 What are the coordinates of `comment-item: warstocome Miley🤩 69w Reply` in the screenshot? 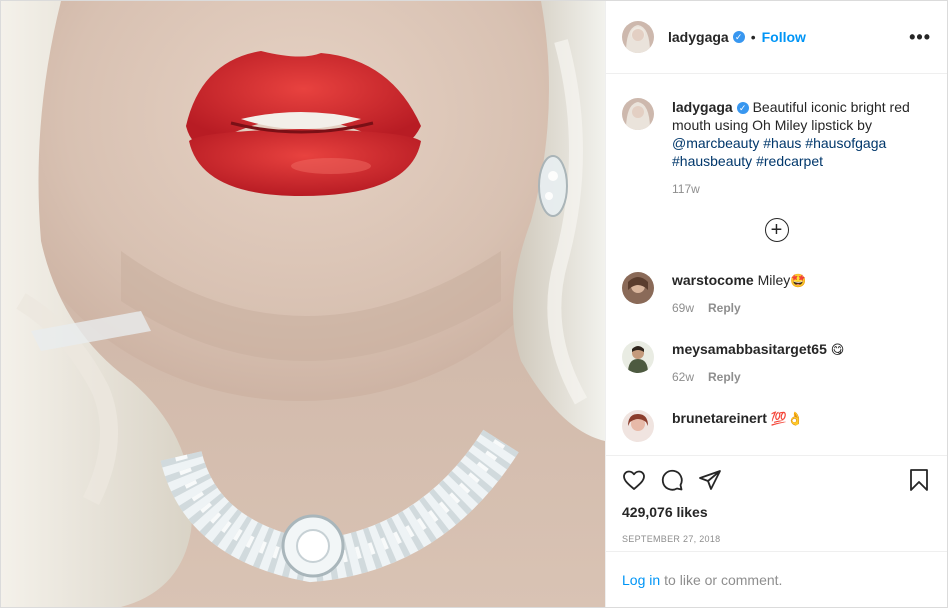 It's located at (776, 293).